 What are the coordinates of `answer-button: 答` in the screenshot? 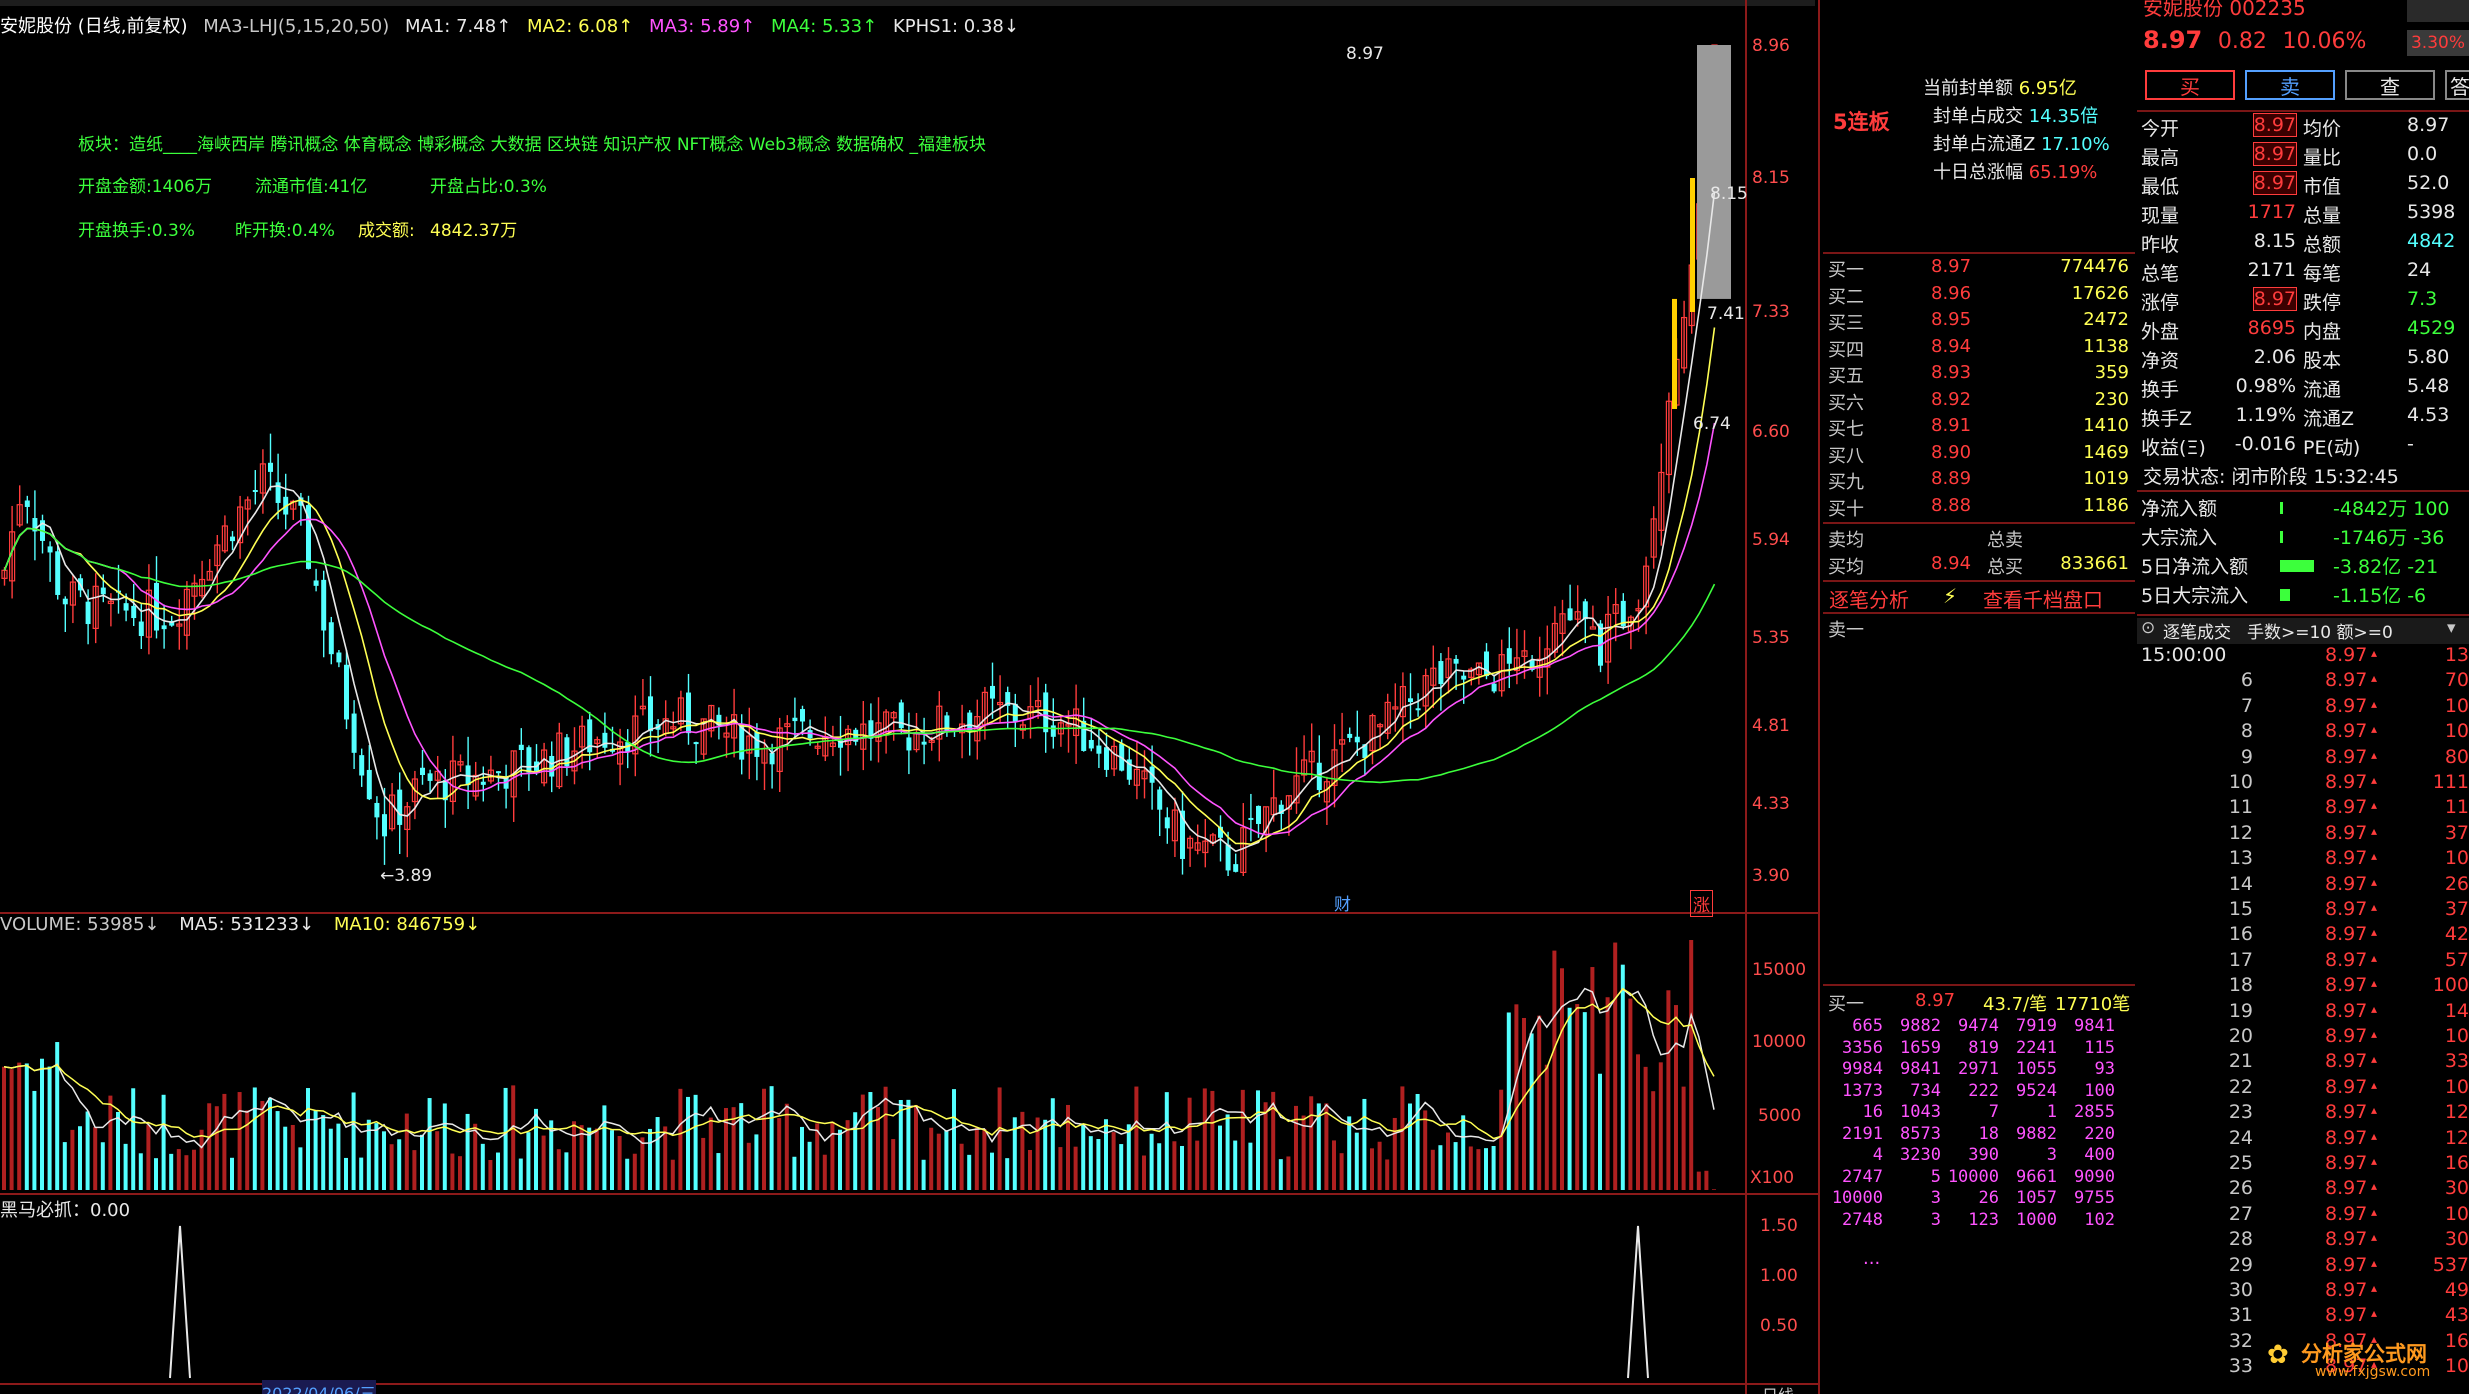 It's located at (2457, 85).